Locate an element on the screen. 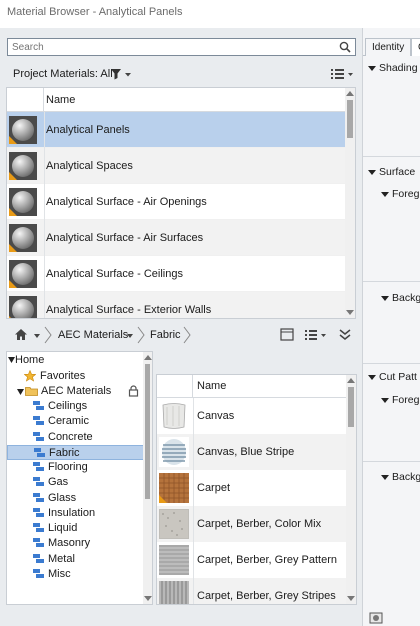  library-breadcrumb: AEC Materials Fabric is located at coordinates (181, 335).